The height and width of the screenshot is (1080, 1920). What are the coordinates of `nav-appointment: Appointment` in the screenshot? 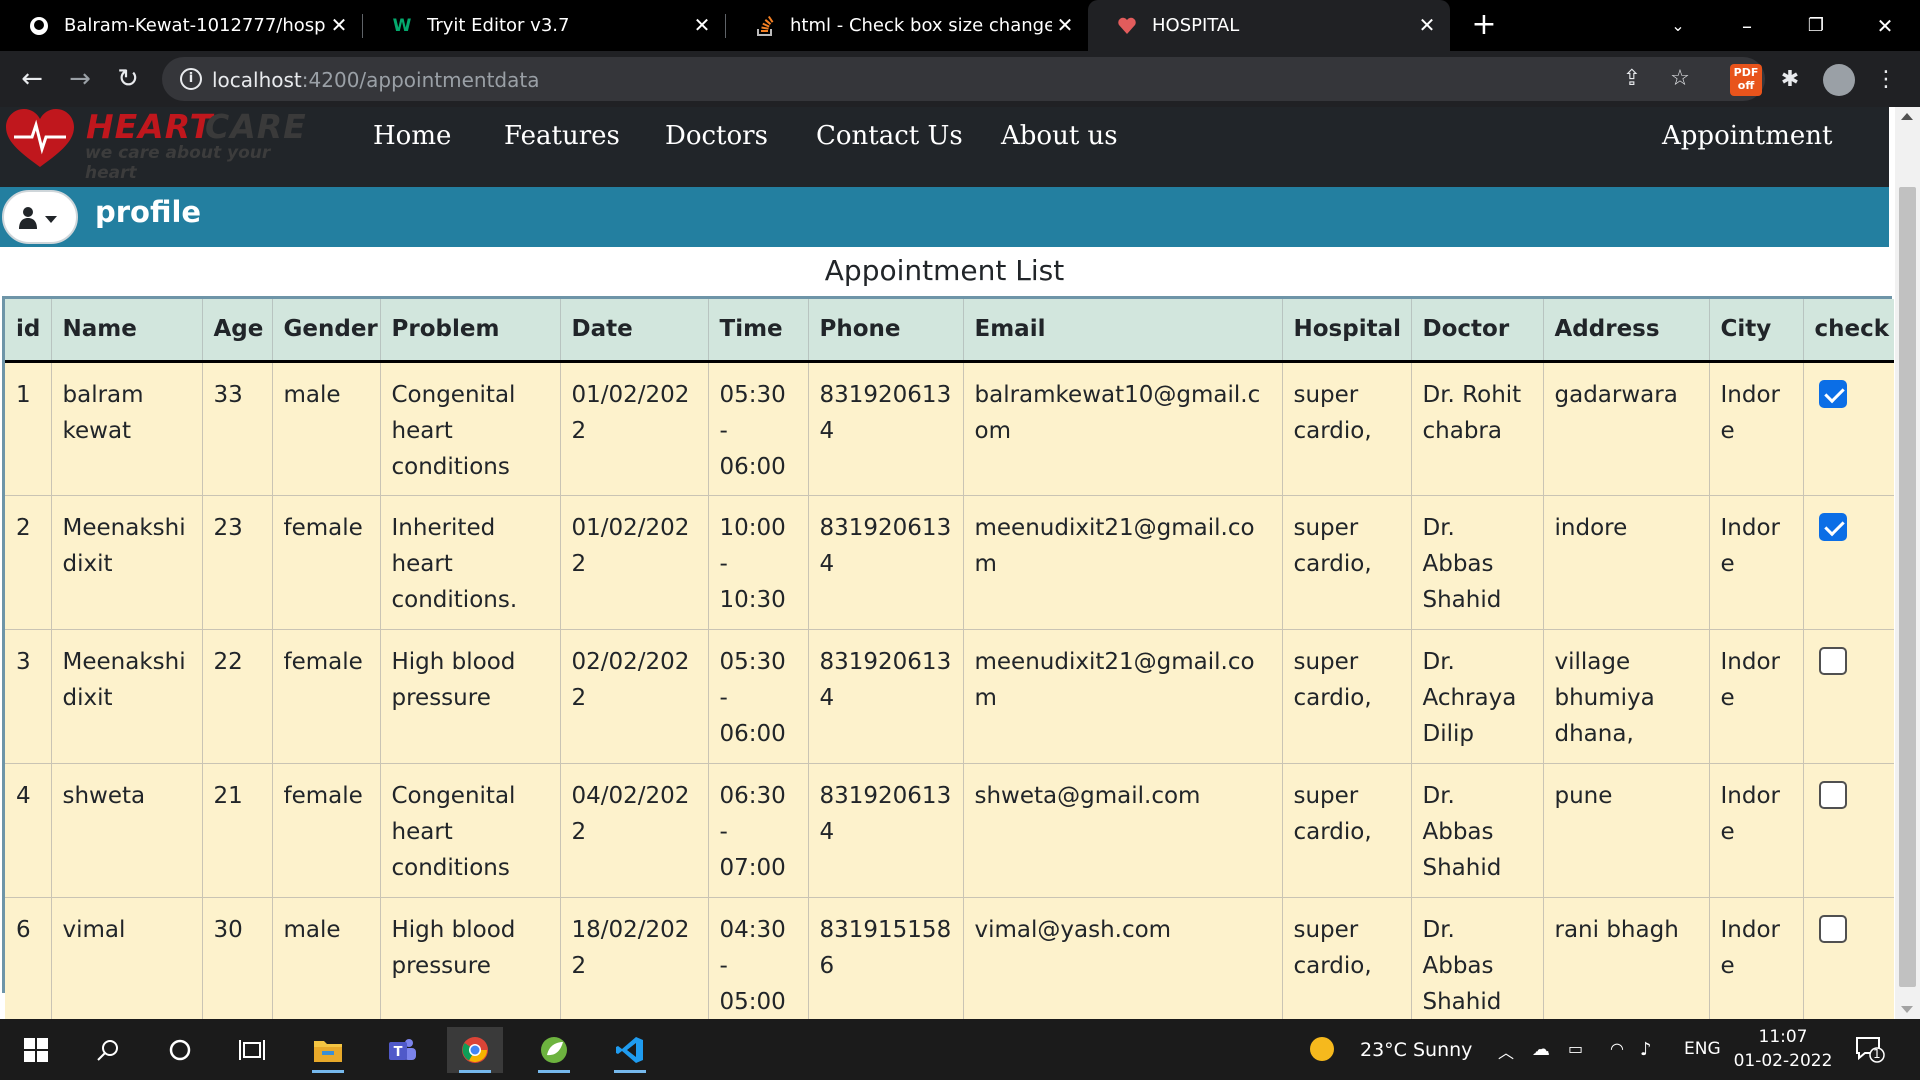 It's located at (1747, 136).